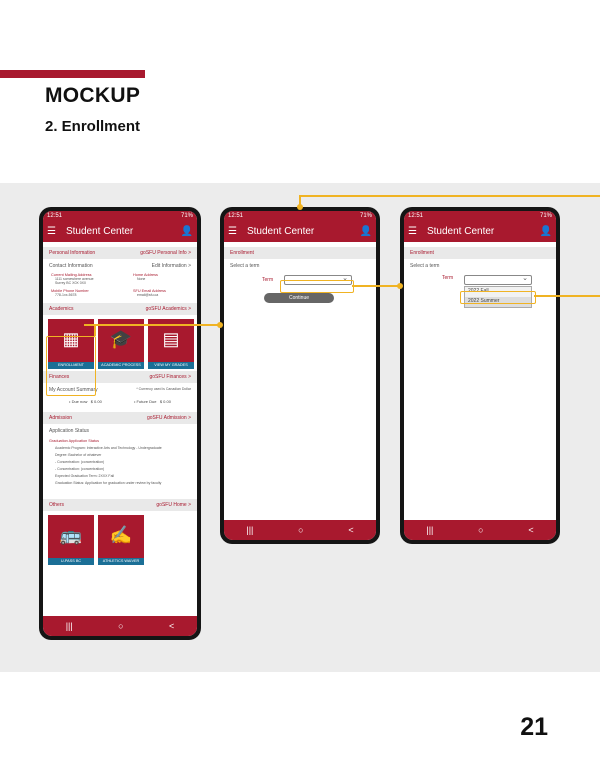 The height and width of the screenshot is (776, 600). What do you see at coordinates (93, 95) in the screenshot?
I see `page-title: MOCKUP` at bounding box center [93, 95].